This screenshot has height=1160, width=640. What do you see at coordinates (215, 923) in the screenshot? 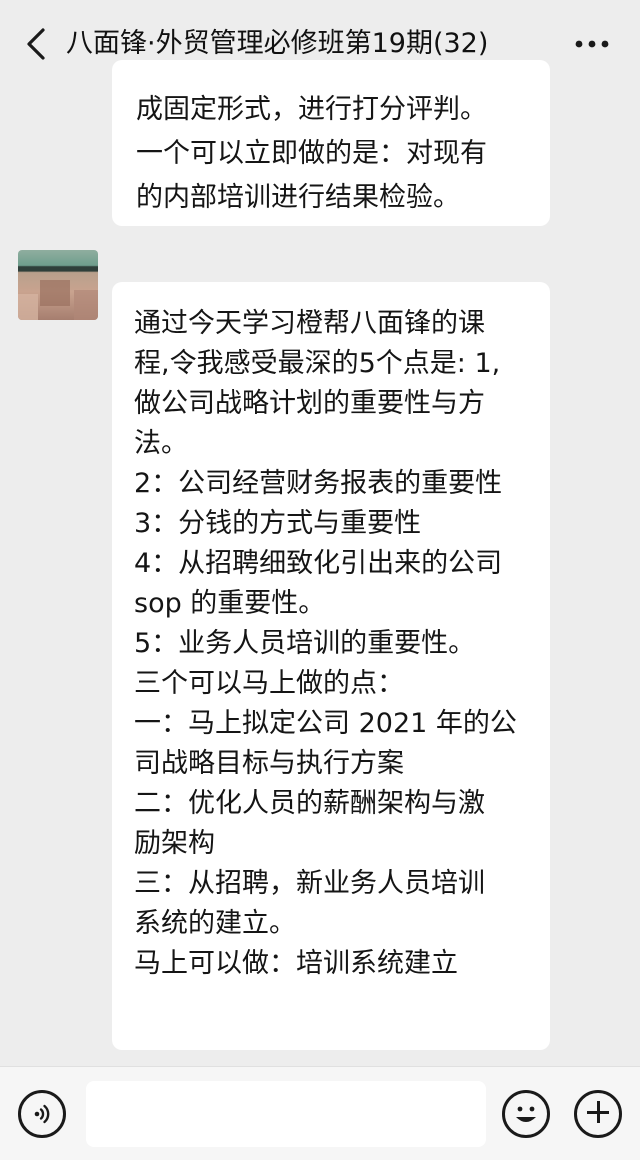
I see `message-line: 系统的建立。` at bounding box center [215, 923].